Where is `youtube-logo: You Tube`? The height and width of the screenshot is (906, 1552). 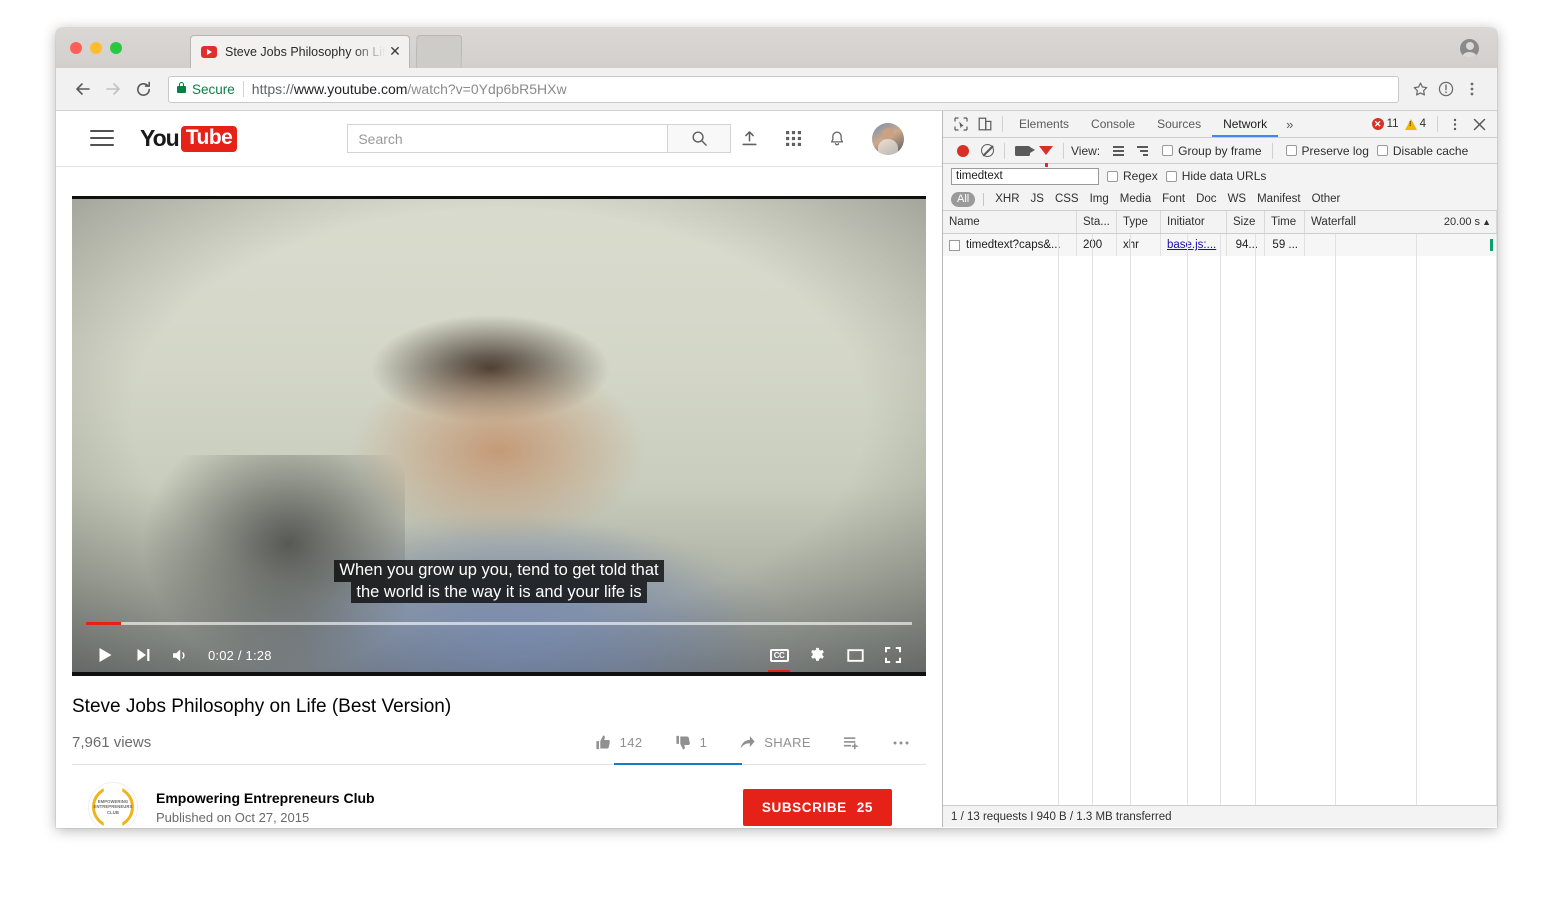
youtube-logo: You Tube is located at coordinates (189, 138).